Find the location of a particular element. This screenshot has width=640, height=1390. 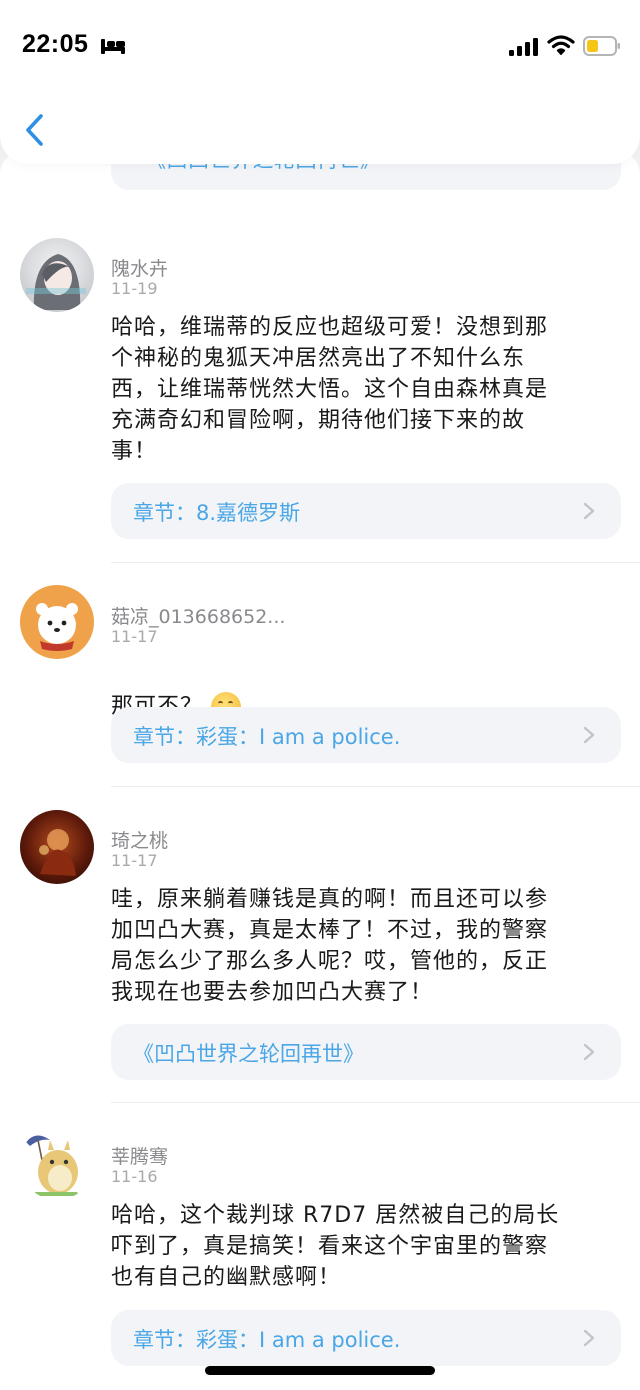

sleep-icon is located at coordinates (113, 46).